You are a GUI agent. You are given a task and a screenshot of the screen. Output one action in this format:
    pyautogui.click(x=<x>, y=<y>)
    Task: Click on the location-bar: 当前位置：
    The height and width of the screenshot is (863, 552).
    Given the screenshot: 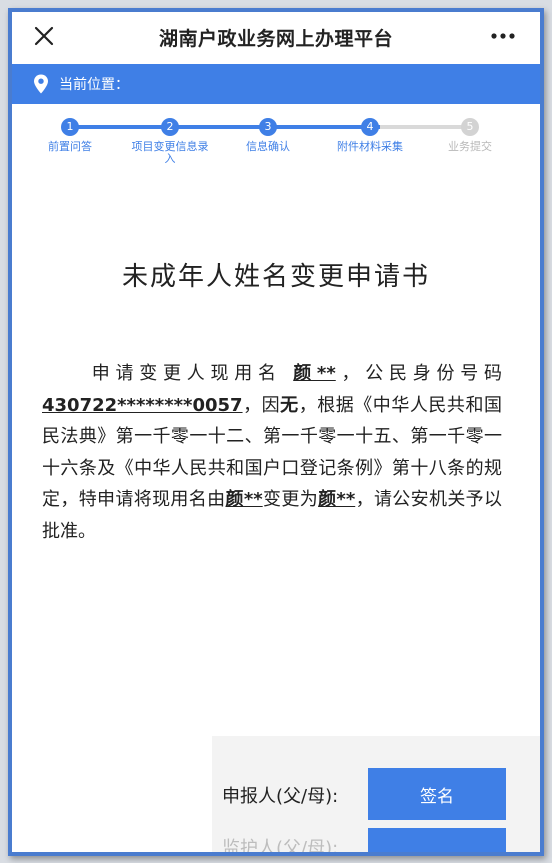 What is the action you would take?
    pyautogui.click(x=276, y=84)
    